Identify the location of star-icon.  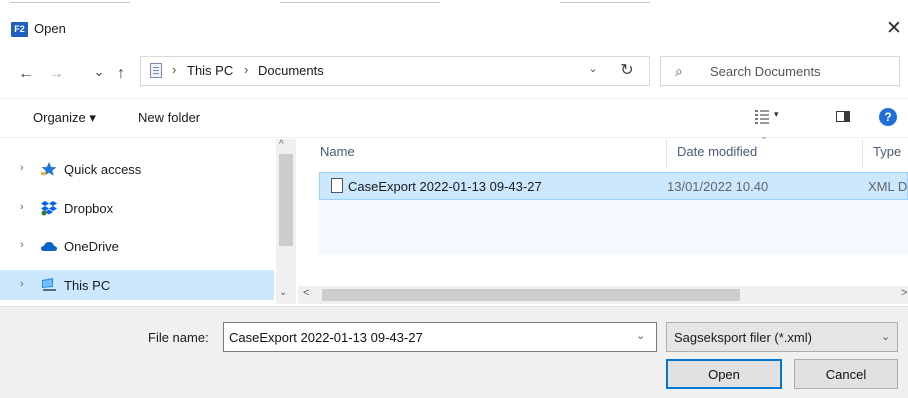
(49, 169).